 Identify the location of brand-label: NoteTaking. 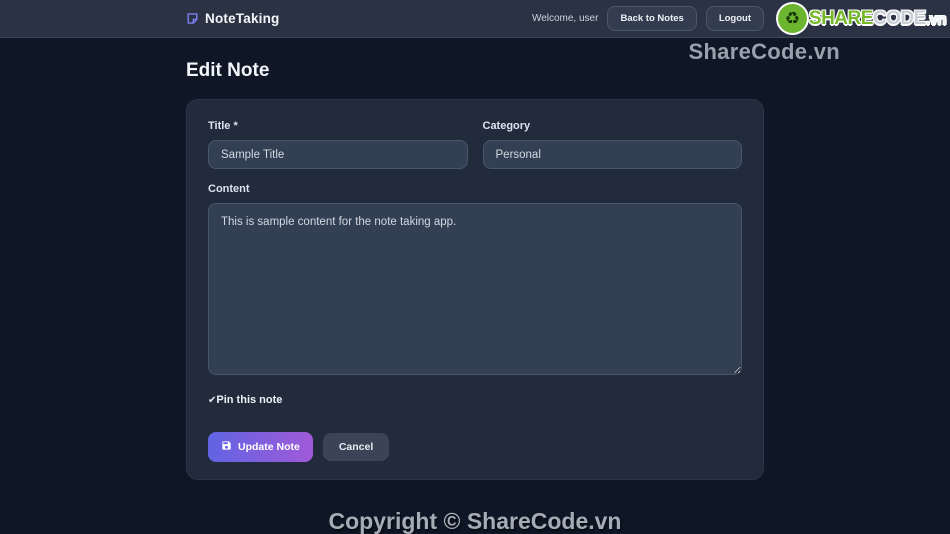
(242, 18).